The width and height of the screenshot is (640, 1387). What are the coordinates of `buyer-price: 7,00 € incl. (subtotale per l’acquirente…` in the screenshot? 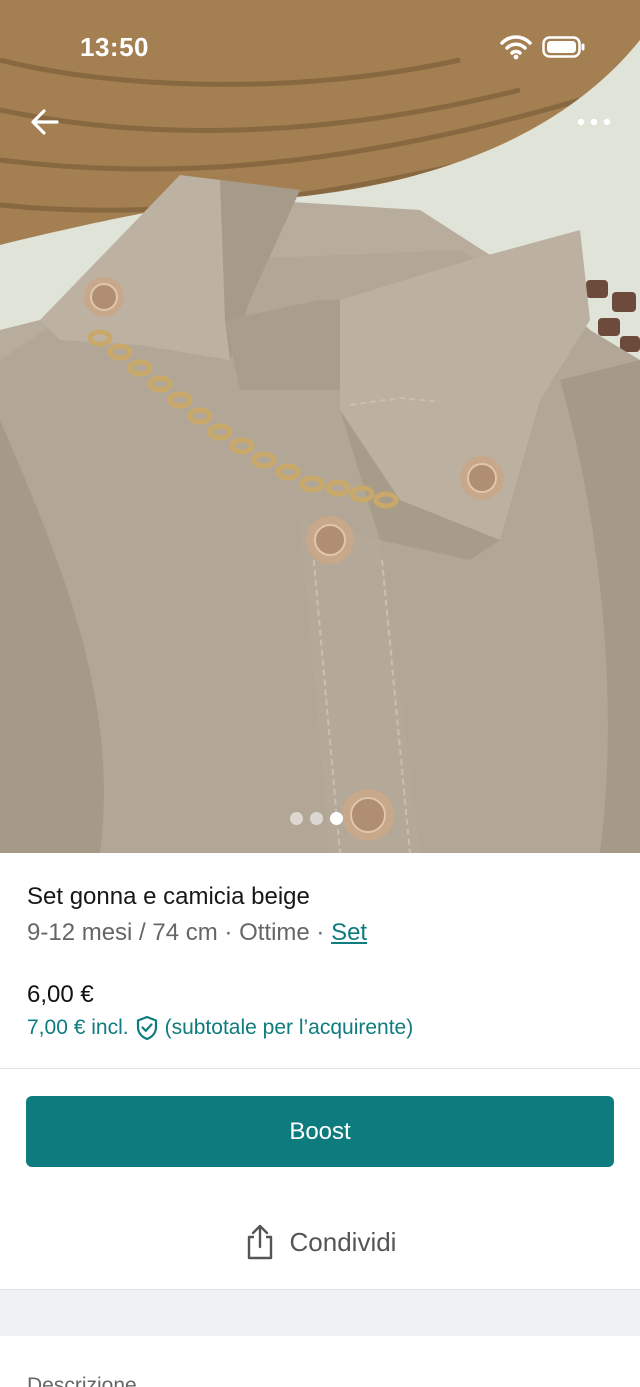 It's located at (220, 1028).